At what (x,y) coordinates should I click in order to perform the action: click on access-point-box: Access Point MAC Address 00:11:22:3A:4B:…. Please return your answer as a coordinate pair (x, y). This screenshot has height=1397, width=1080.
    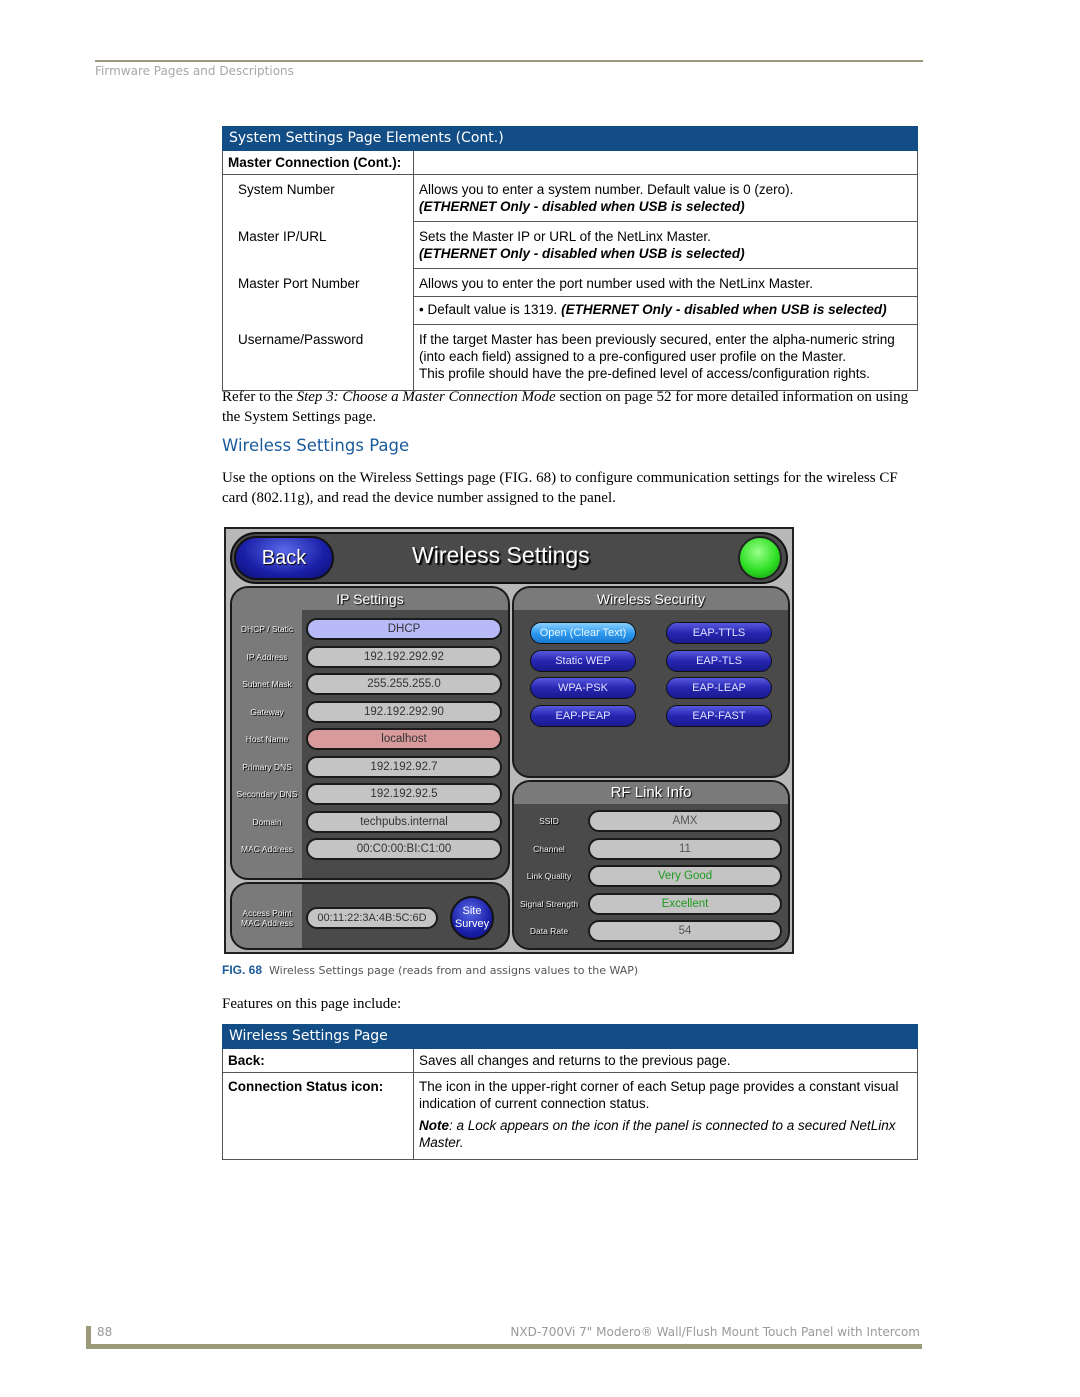
    Looking at the image, I should click on (370, 916).